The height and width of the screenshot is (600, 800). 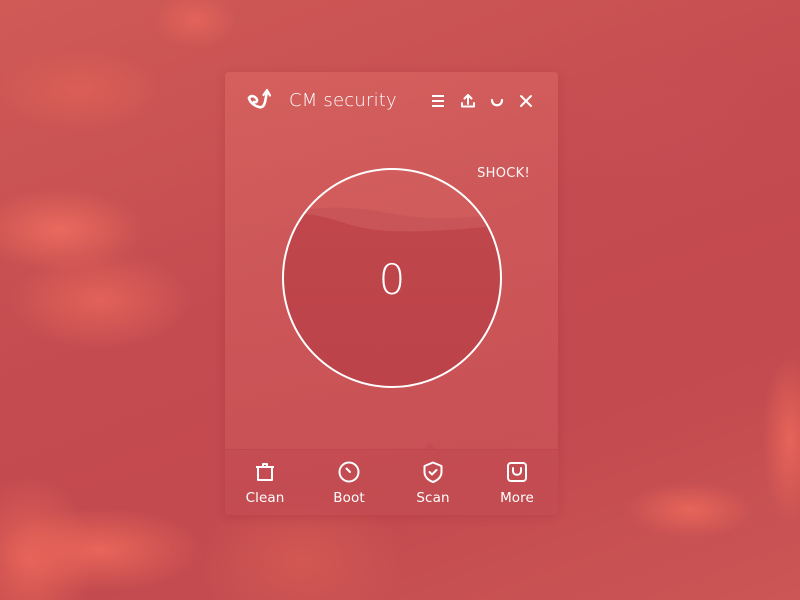 What do you see at coordinates (433, 472) in the screenshot?
I see `shield-check-icon` at bounding box center [433, 472].